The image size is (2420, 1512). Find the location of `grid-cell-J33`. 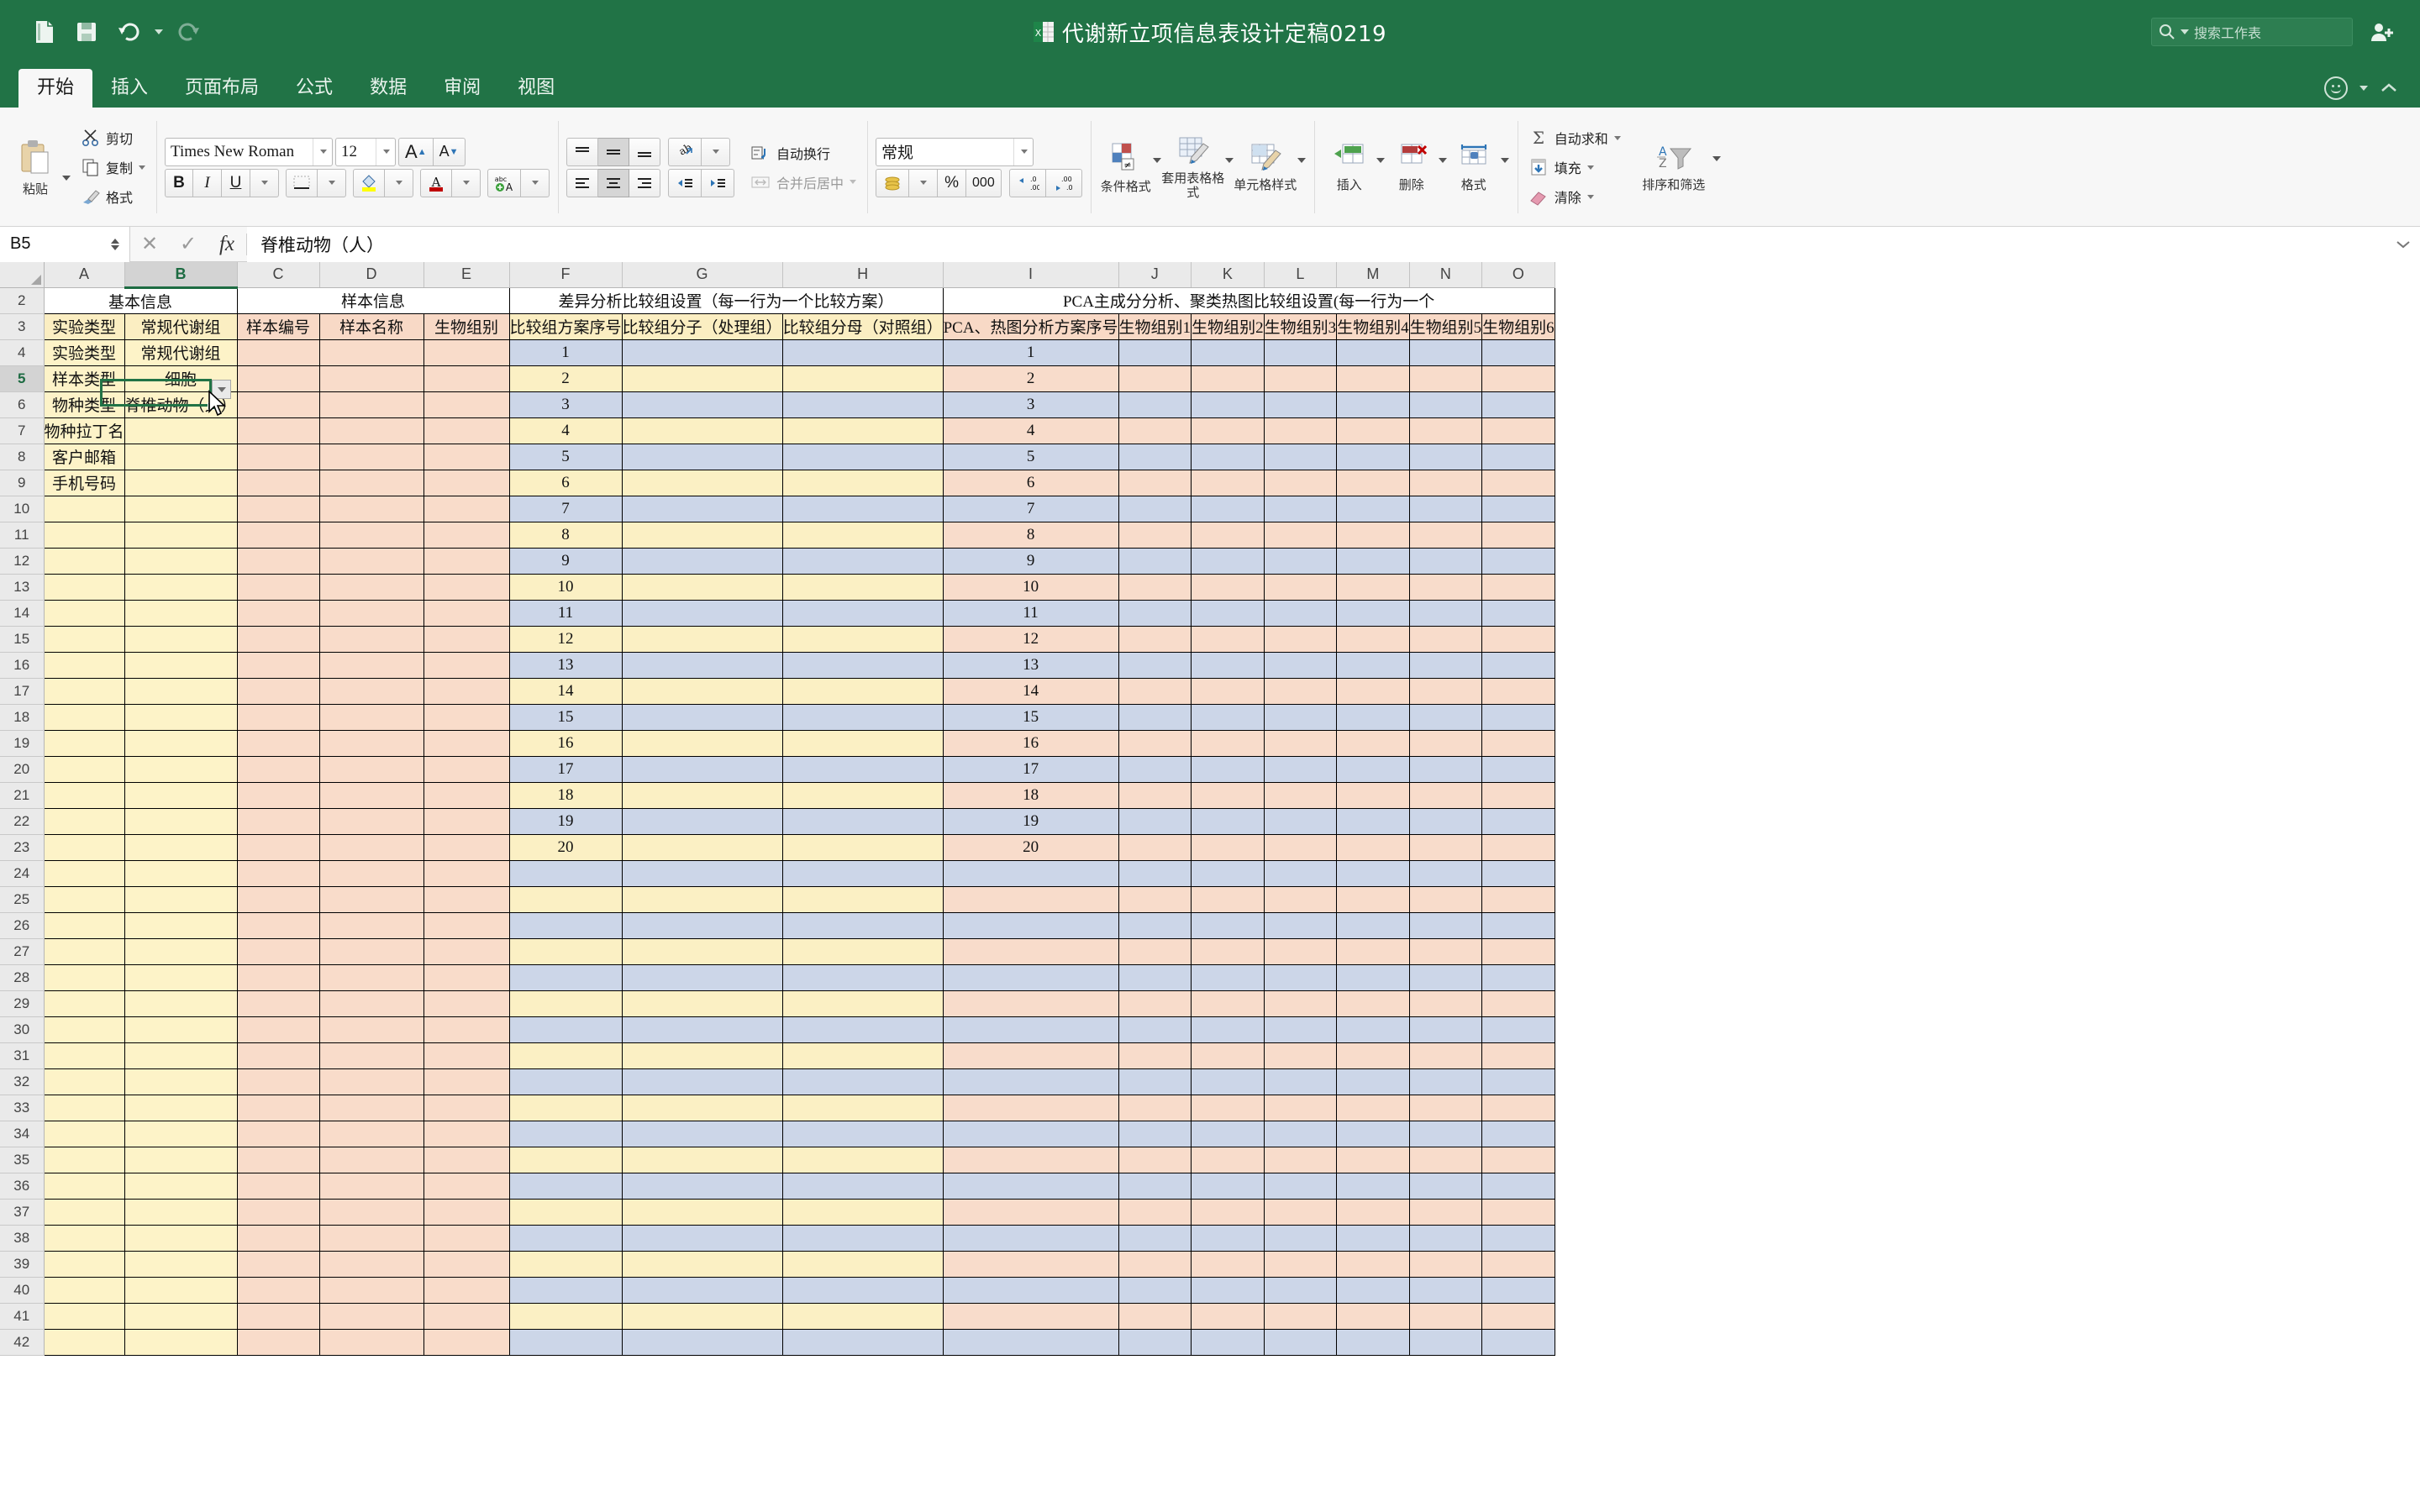

grid-cell-J33 is located at coordinates (1155, 1108).